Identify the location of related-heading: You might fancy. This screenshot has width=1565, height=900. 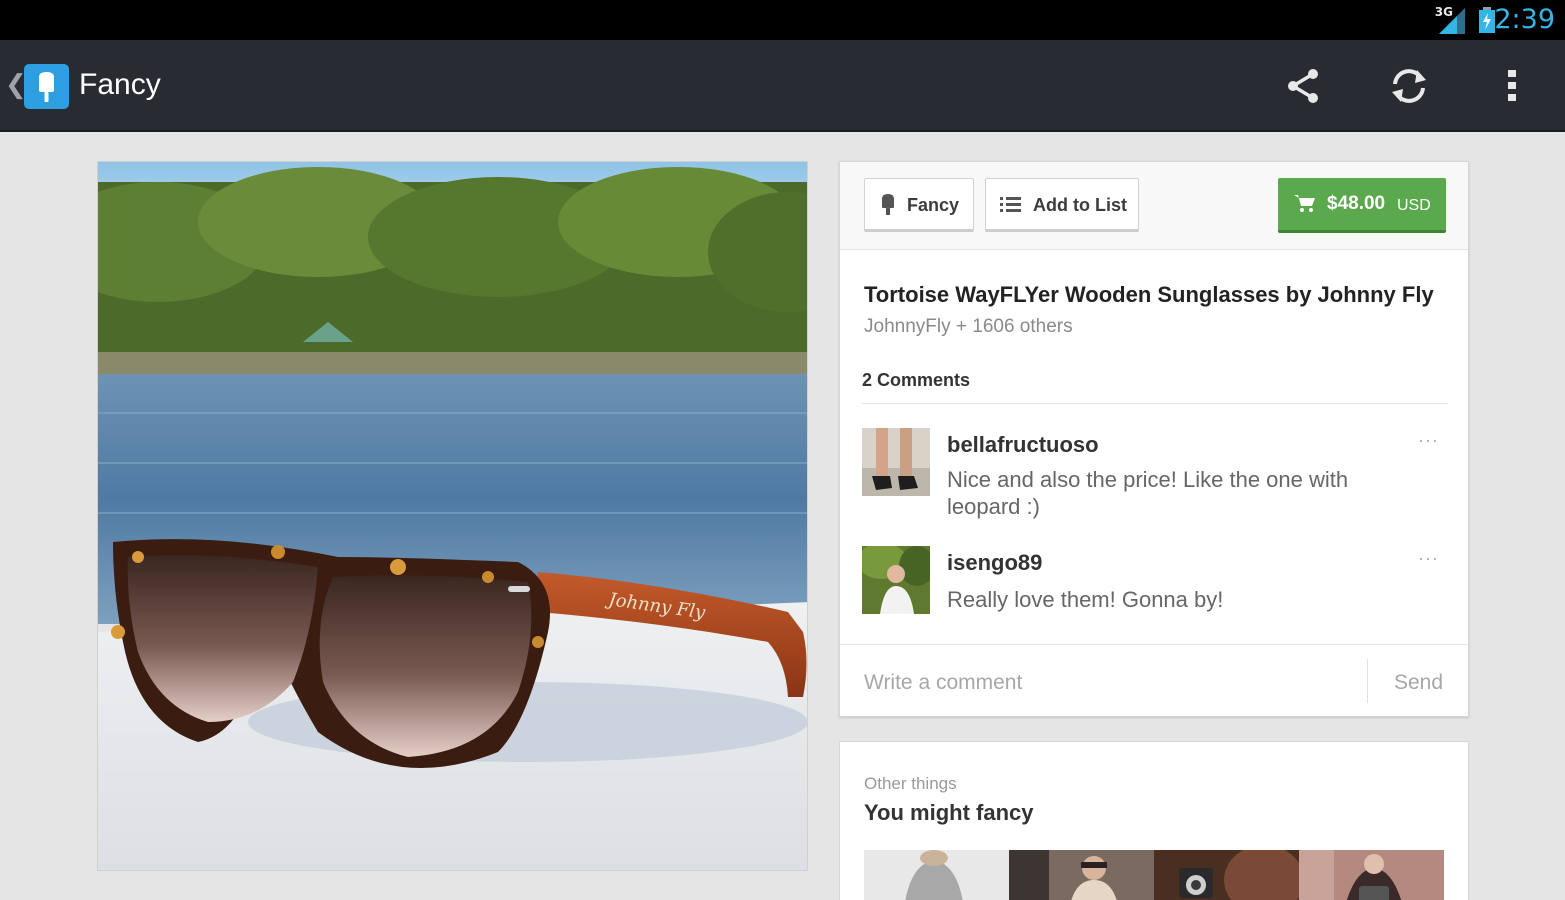
(949, 812).